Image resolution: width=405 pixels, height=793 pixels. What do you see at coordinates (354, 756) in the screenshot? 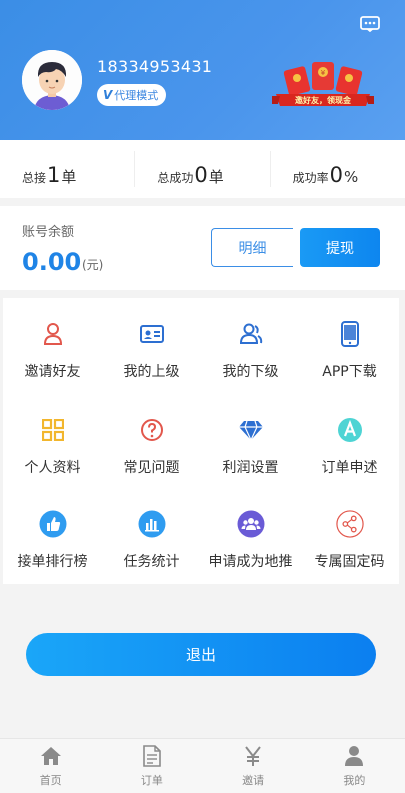
I see `person-icon` at bounding box center [354, 756].